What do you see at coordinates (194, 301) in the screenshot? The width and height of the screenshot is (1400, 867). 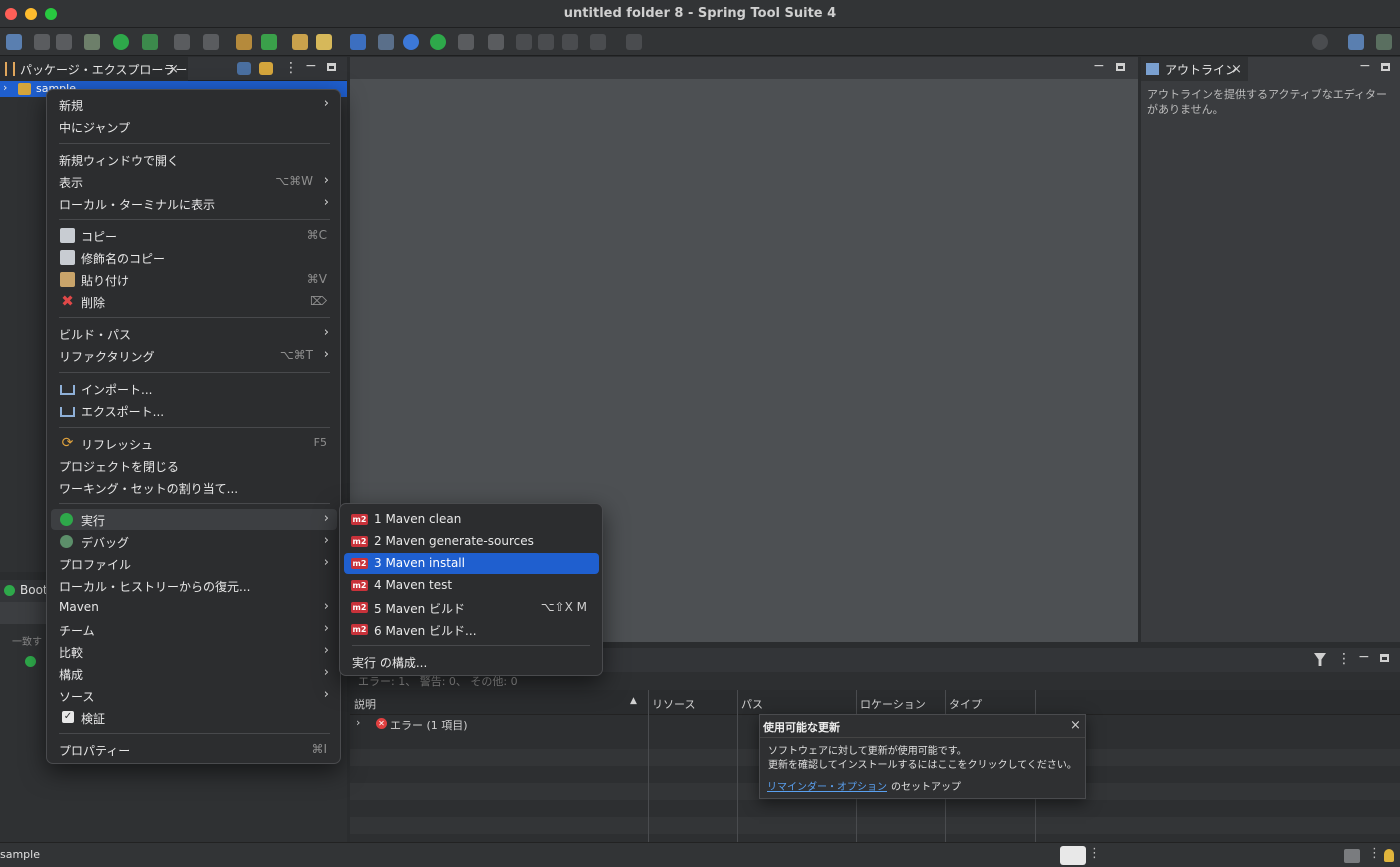 I see `menu-item-delete: ✖ 削除 ⌦` at bounding box center [194, 301].